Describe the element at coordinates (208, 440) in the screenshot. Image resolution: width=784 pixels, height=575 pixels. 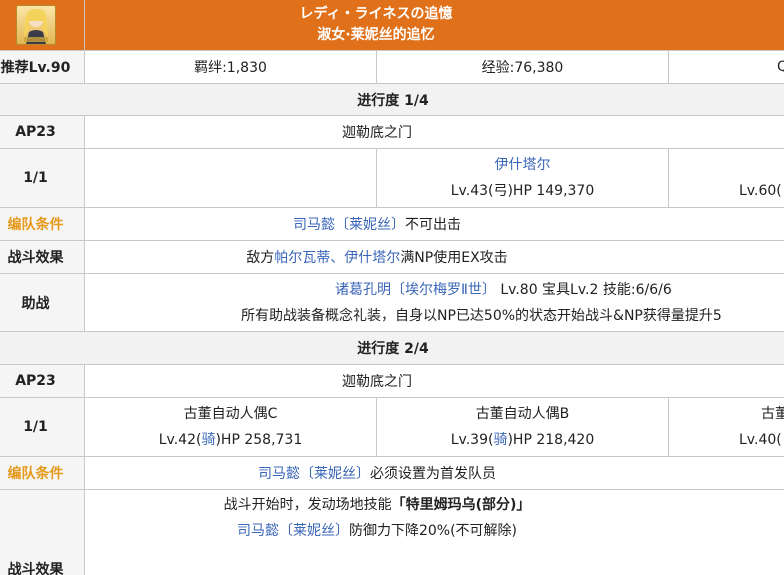
I see `stage2-enemy1-class: 骑` at that location.